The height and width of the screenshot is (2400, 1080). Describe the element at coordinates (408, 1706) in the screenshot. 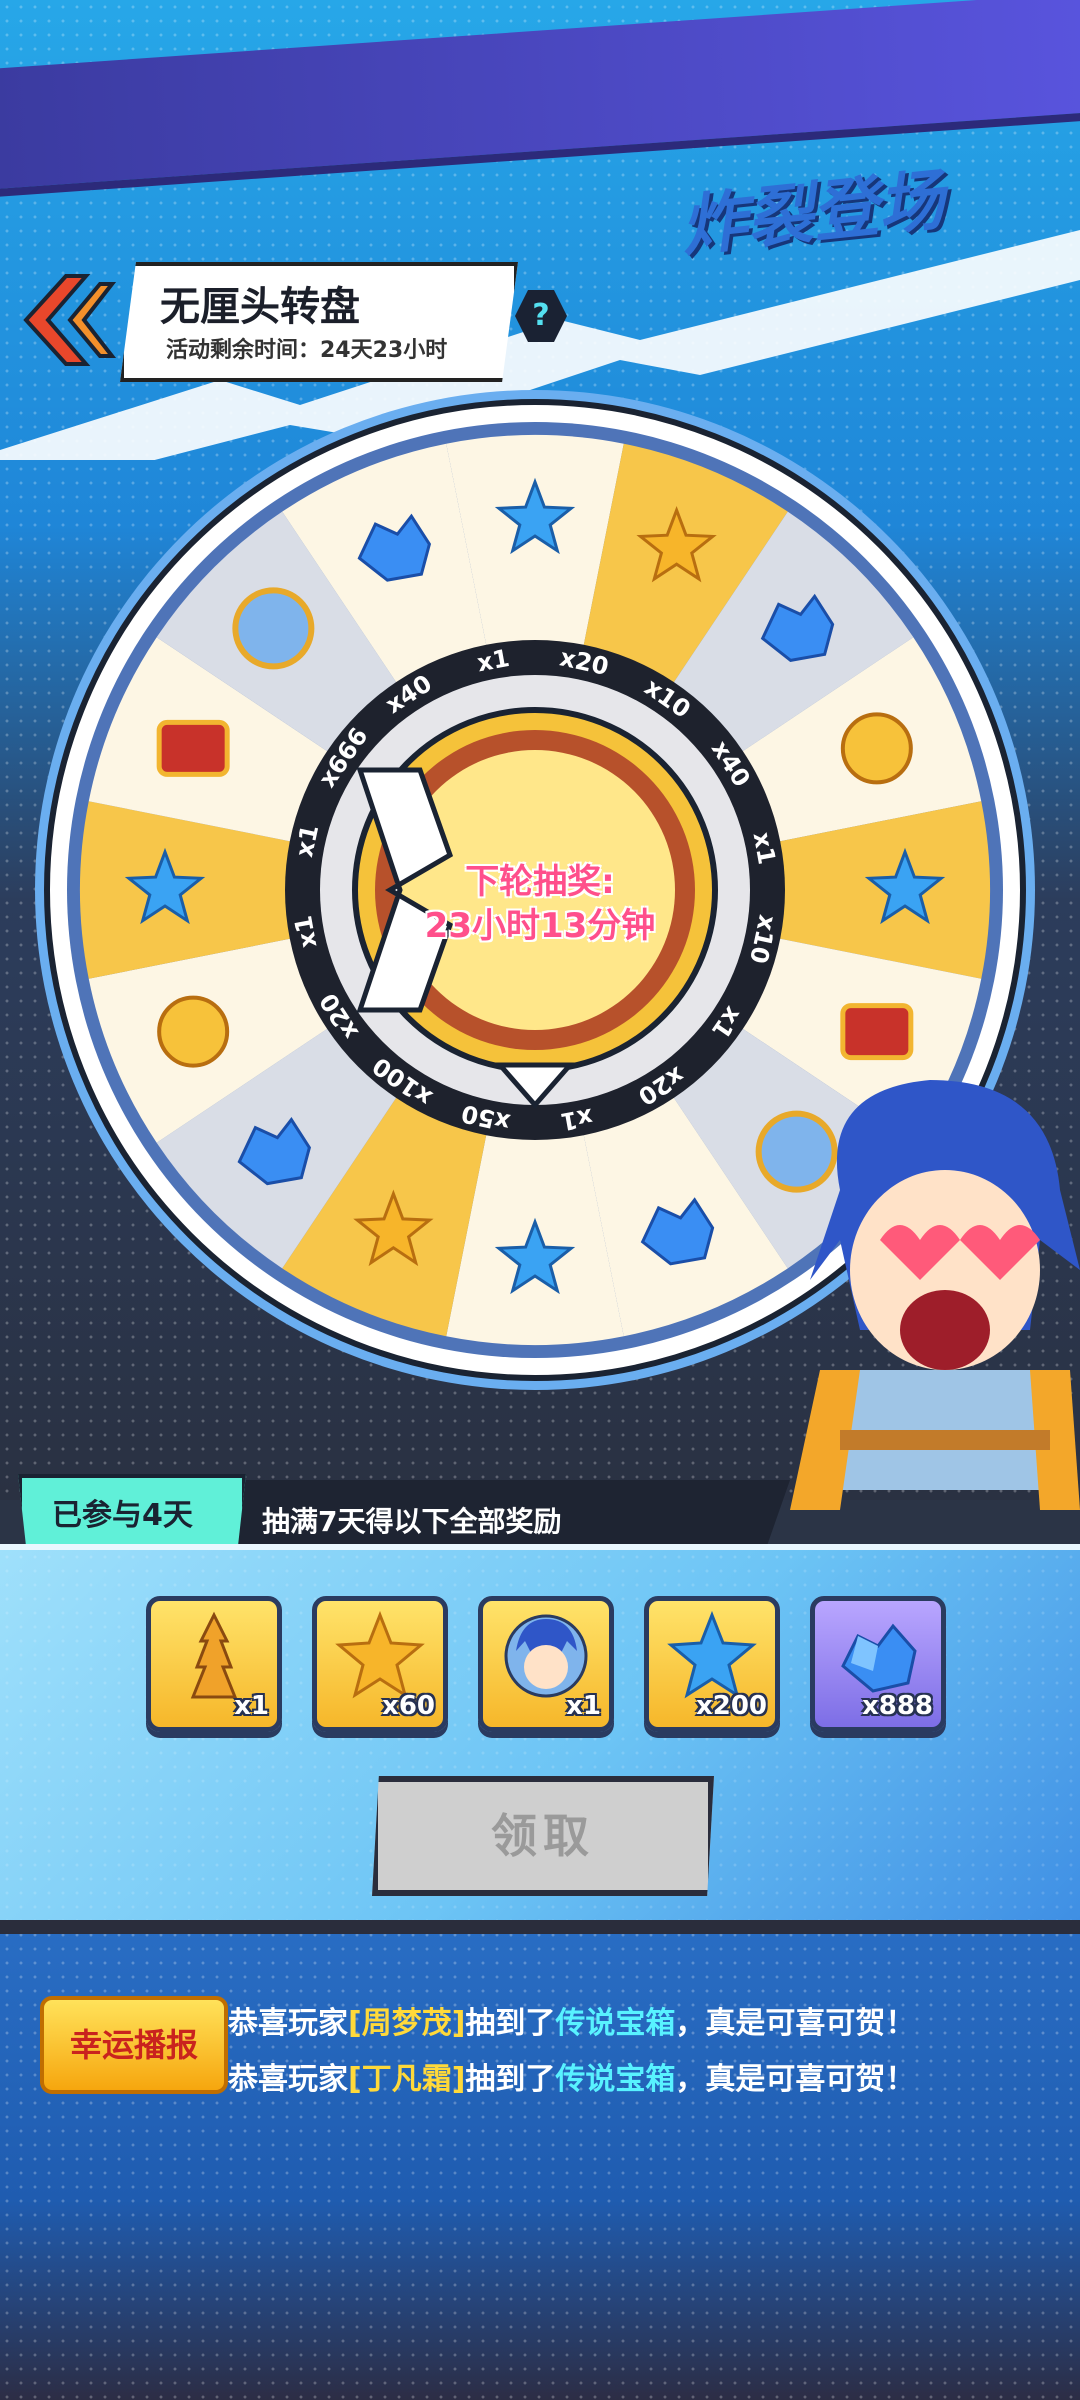

I see `reward-qty: x60` at that location.